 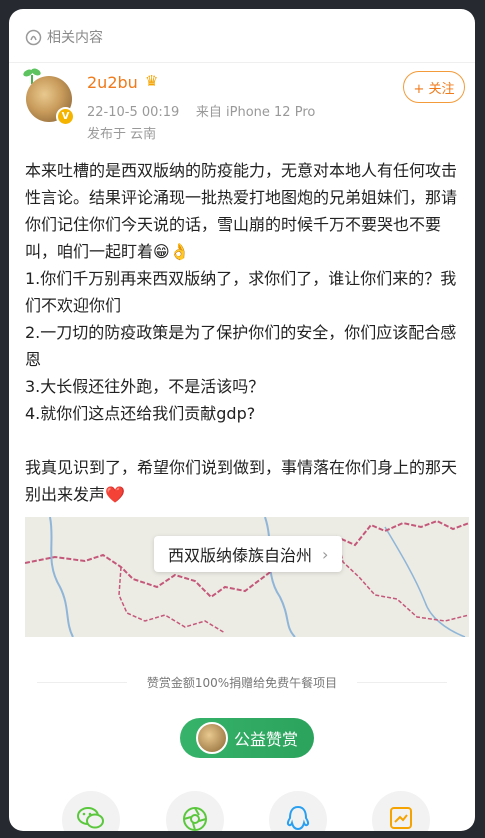 What do you see at coordinates (75, 38) in the screenshot?
I see `related-content-label: 相关内容` at bounding box center [75, 38].